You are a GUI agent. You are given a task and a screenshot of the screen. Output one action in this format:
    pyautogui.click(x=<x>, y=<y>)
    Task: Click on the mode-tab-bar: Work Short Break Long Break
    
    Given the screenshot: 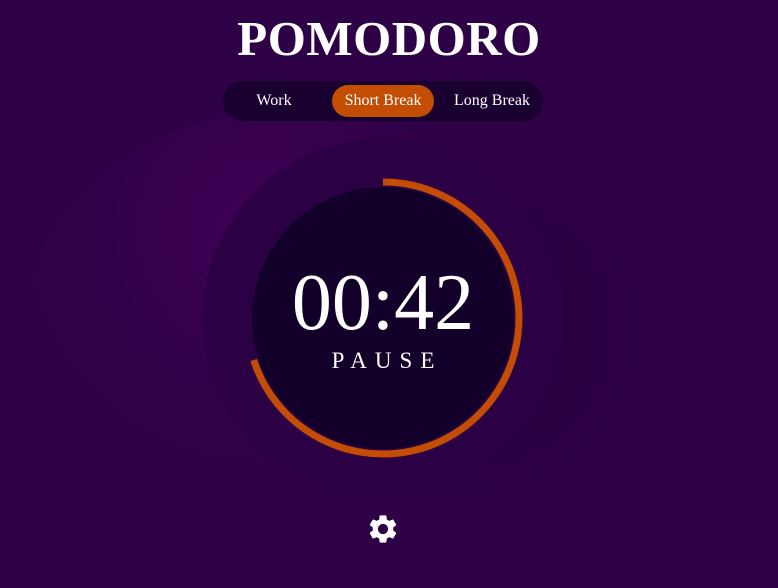 What is the action you would take?
    pyautogui.click(x=383, y=101)
    